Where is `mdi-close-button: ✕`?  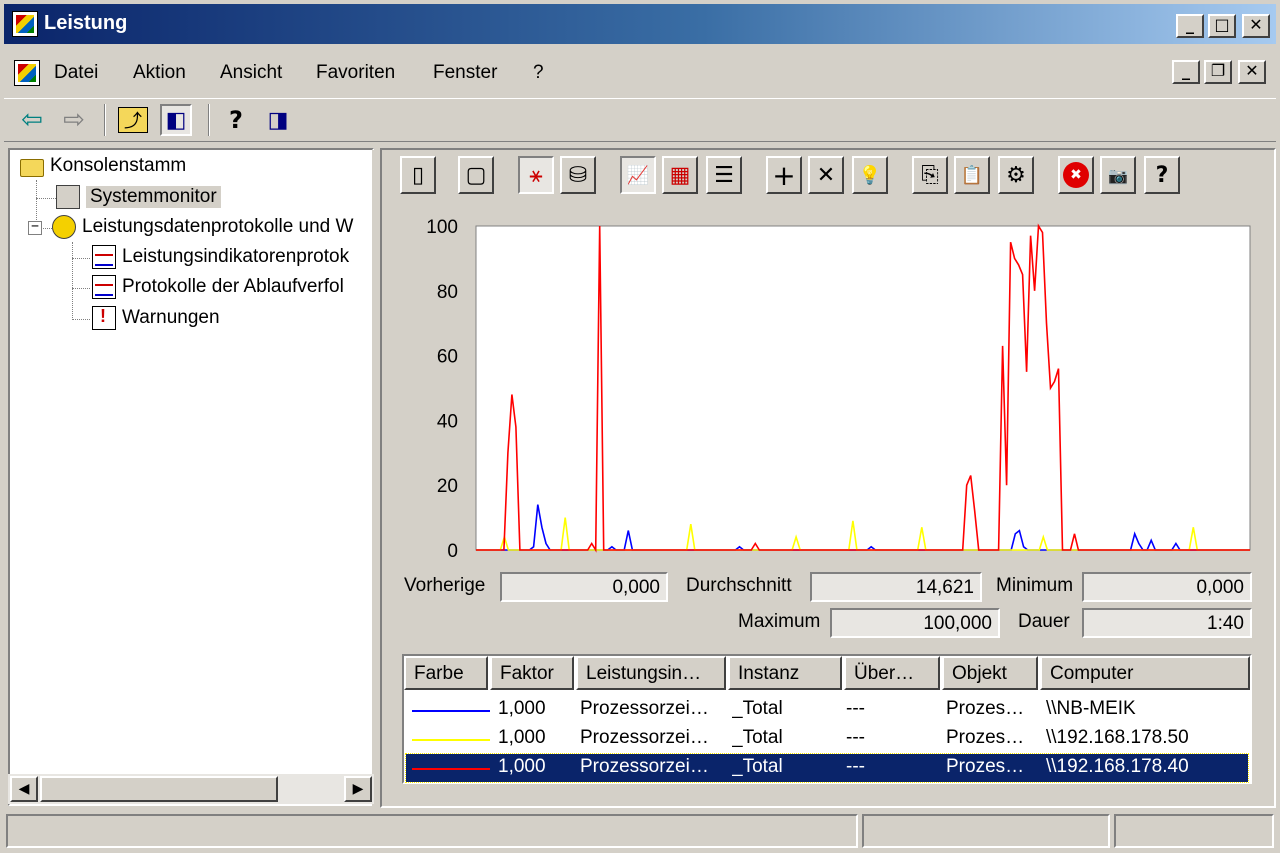 mdi-close-button: ✕ is located at coordinates (1252, 72).